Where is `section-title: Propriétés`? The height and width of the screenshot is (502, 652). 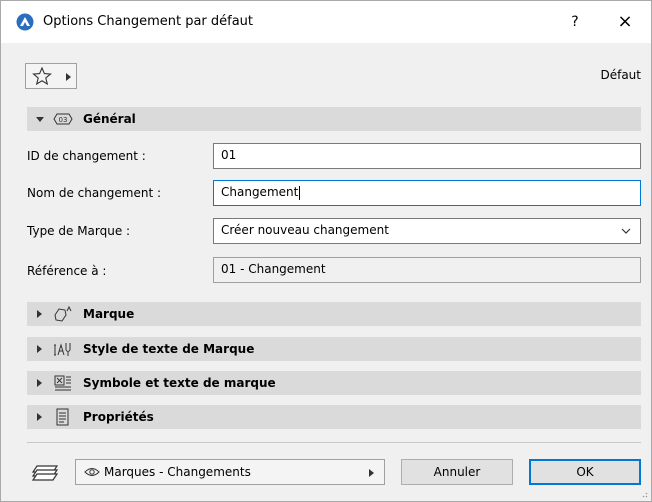
section-title: Propriétés is located at coordinates (118, 417).